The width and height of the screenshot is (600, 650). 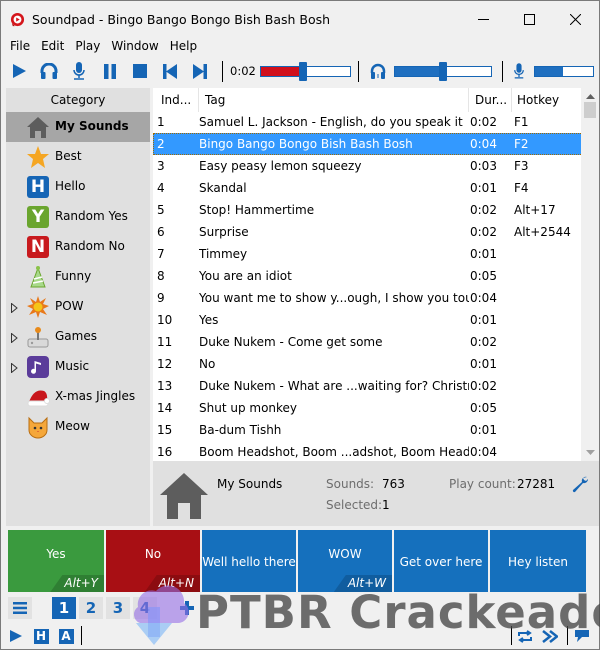 What do you see at coordinates (78, 157) in the screenshot?
I see `category-item-best: Best` at bounding box center [78, 157].